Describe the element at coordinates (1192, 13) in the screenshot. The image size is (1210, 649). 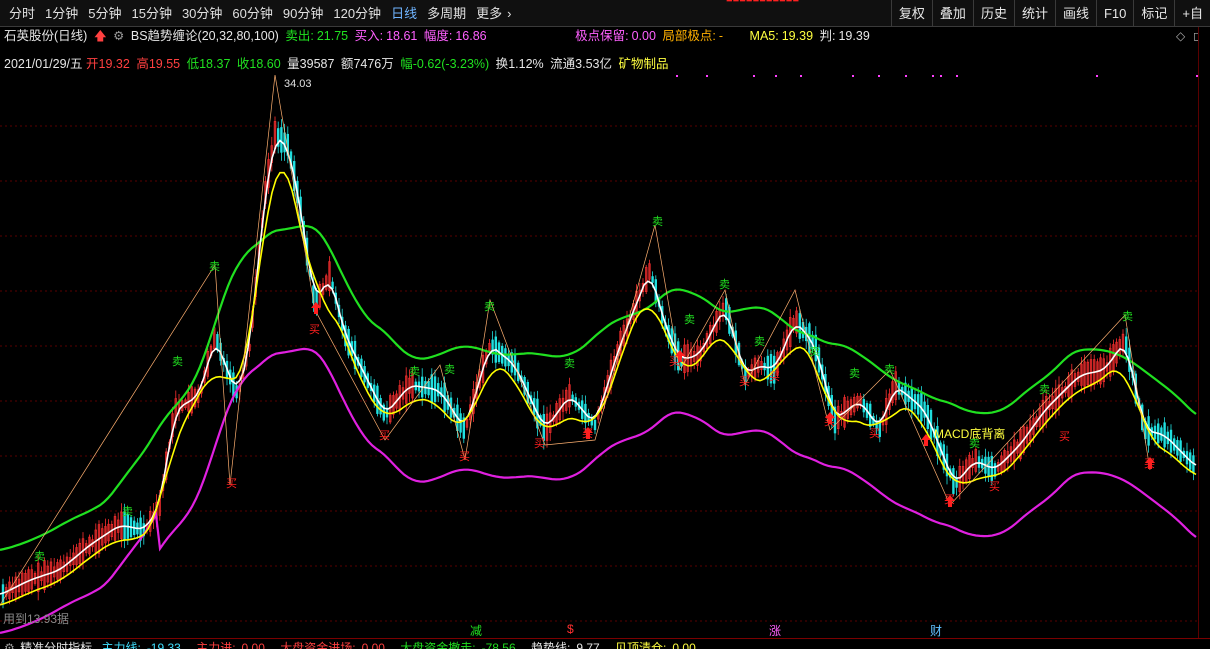
I see `tool-button-7: +自` at that location.